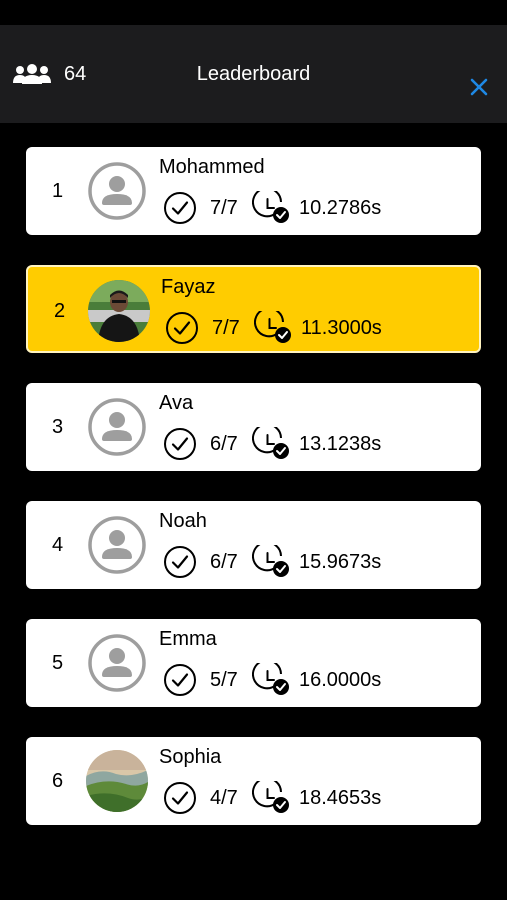 This screenshot has height=900, width=507. Describe the element at coordinates (58, 427) in the screenshot. I see `rank-number: 3` at that location.